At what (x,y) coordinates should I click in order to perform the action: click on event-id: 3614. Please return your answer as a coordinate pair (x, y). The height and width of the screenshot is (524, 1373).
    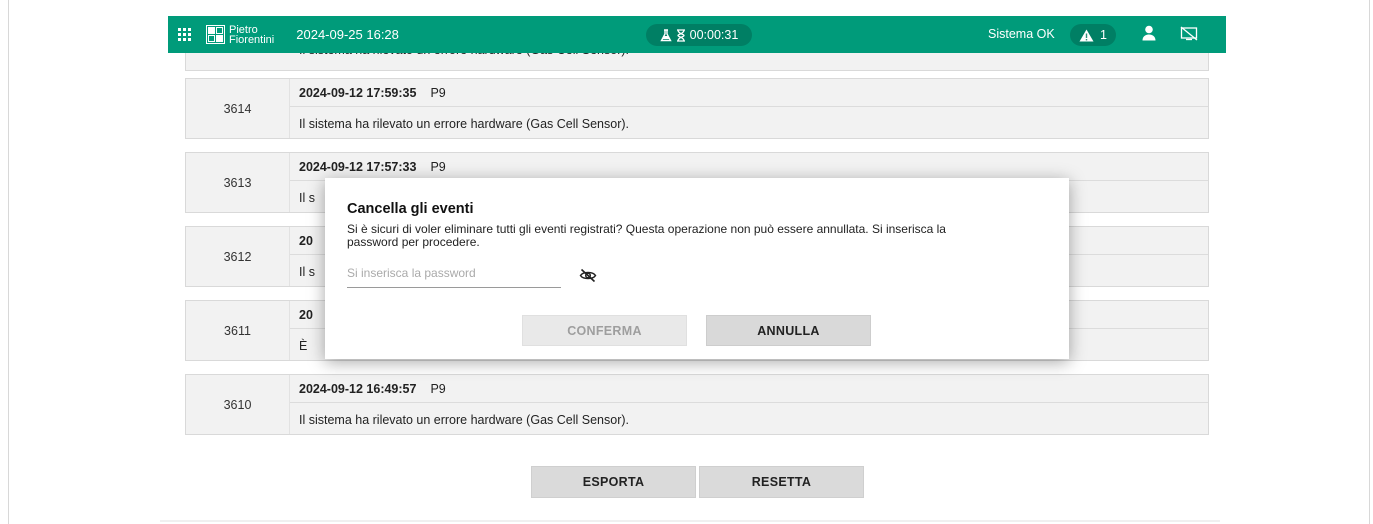
    Looking at the image, I should click on (238, 108).